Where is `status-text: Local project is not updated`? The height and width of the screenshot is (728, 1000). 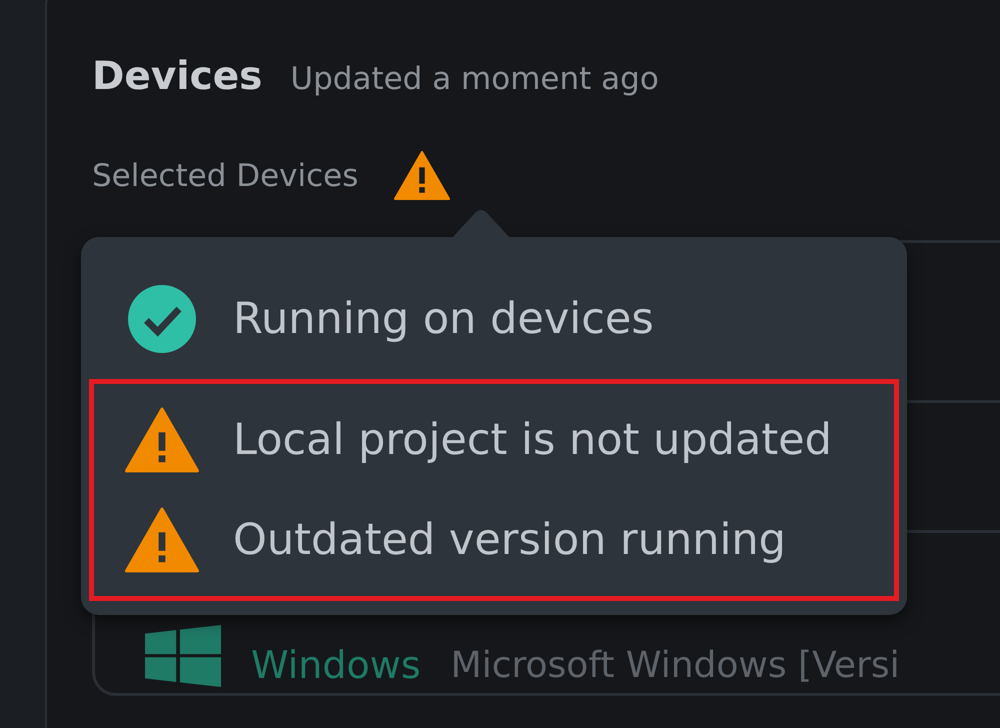
status-text: Local project is not updated is located at coordinates (532, 440).